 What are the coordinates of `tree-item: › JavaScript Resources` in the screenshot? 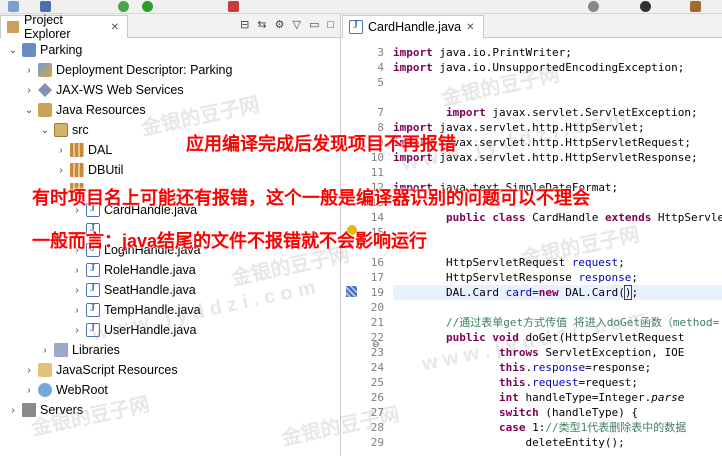 It's located at (101, 370).